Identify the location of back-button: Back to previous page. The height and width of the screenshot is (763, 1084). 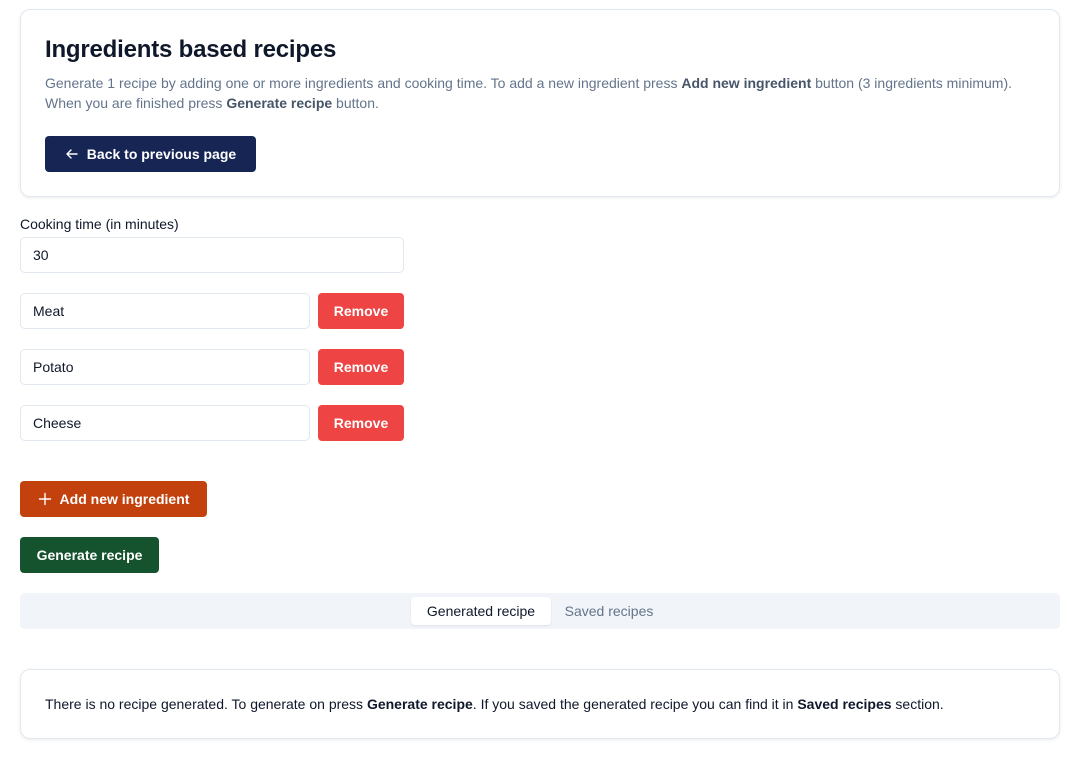
(150, 154).